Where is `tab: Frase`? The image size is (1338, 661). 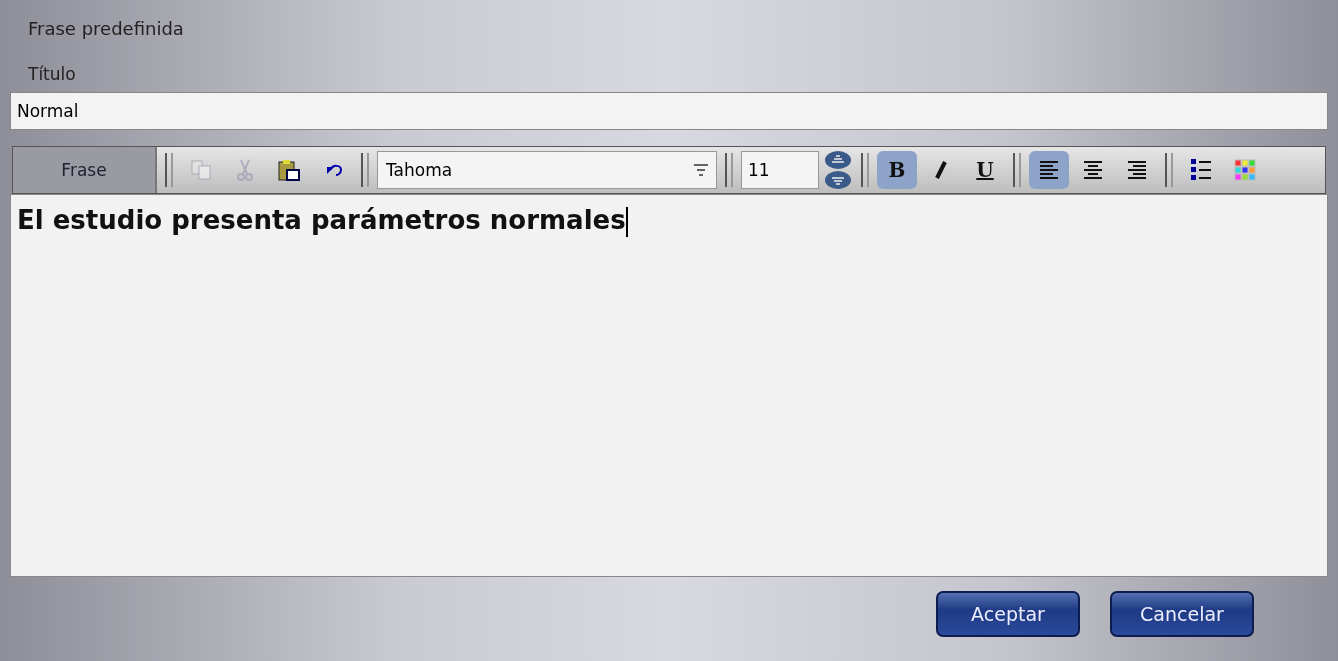 tab: Frase is located at coordinates (85, 170).